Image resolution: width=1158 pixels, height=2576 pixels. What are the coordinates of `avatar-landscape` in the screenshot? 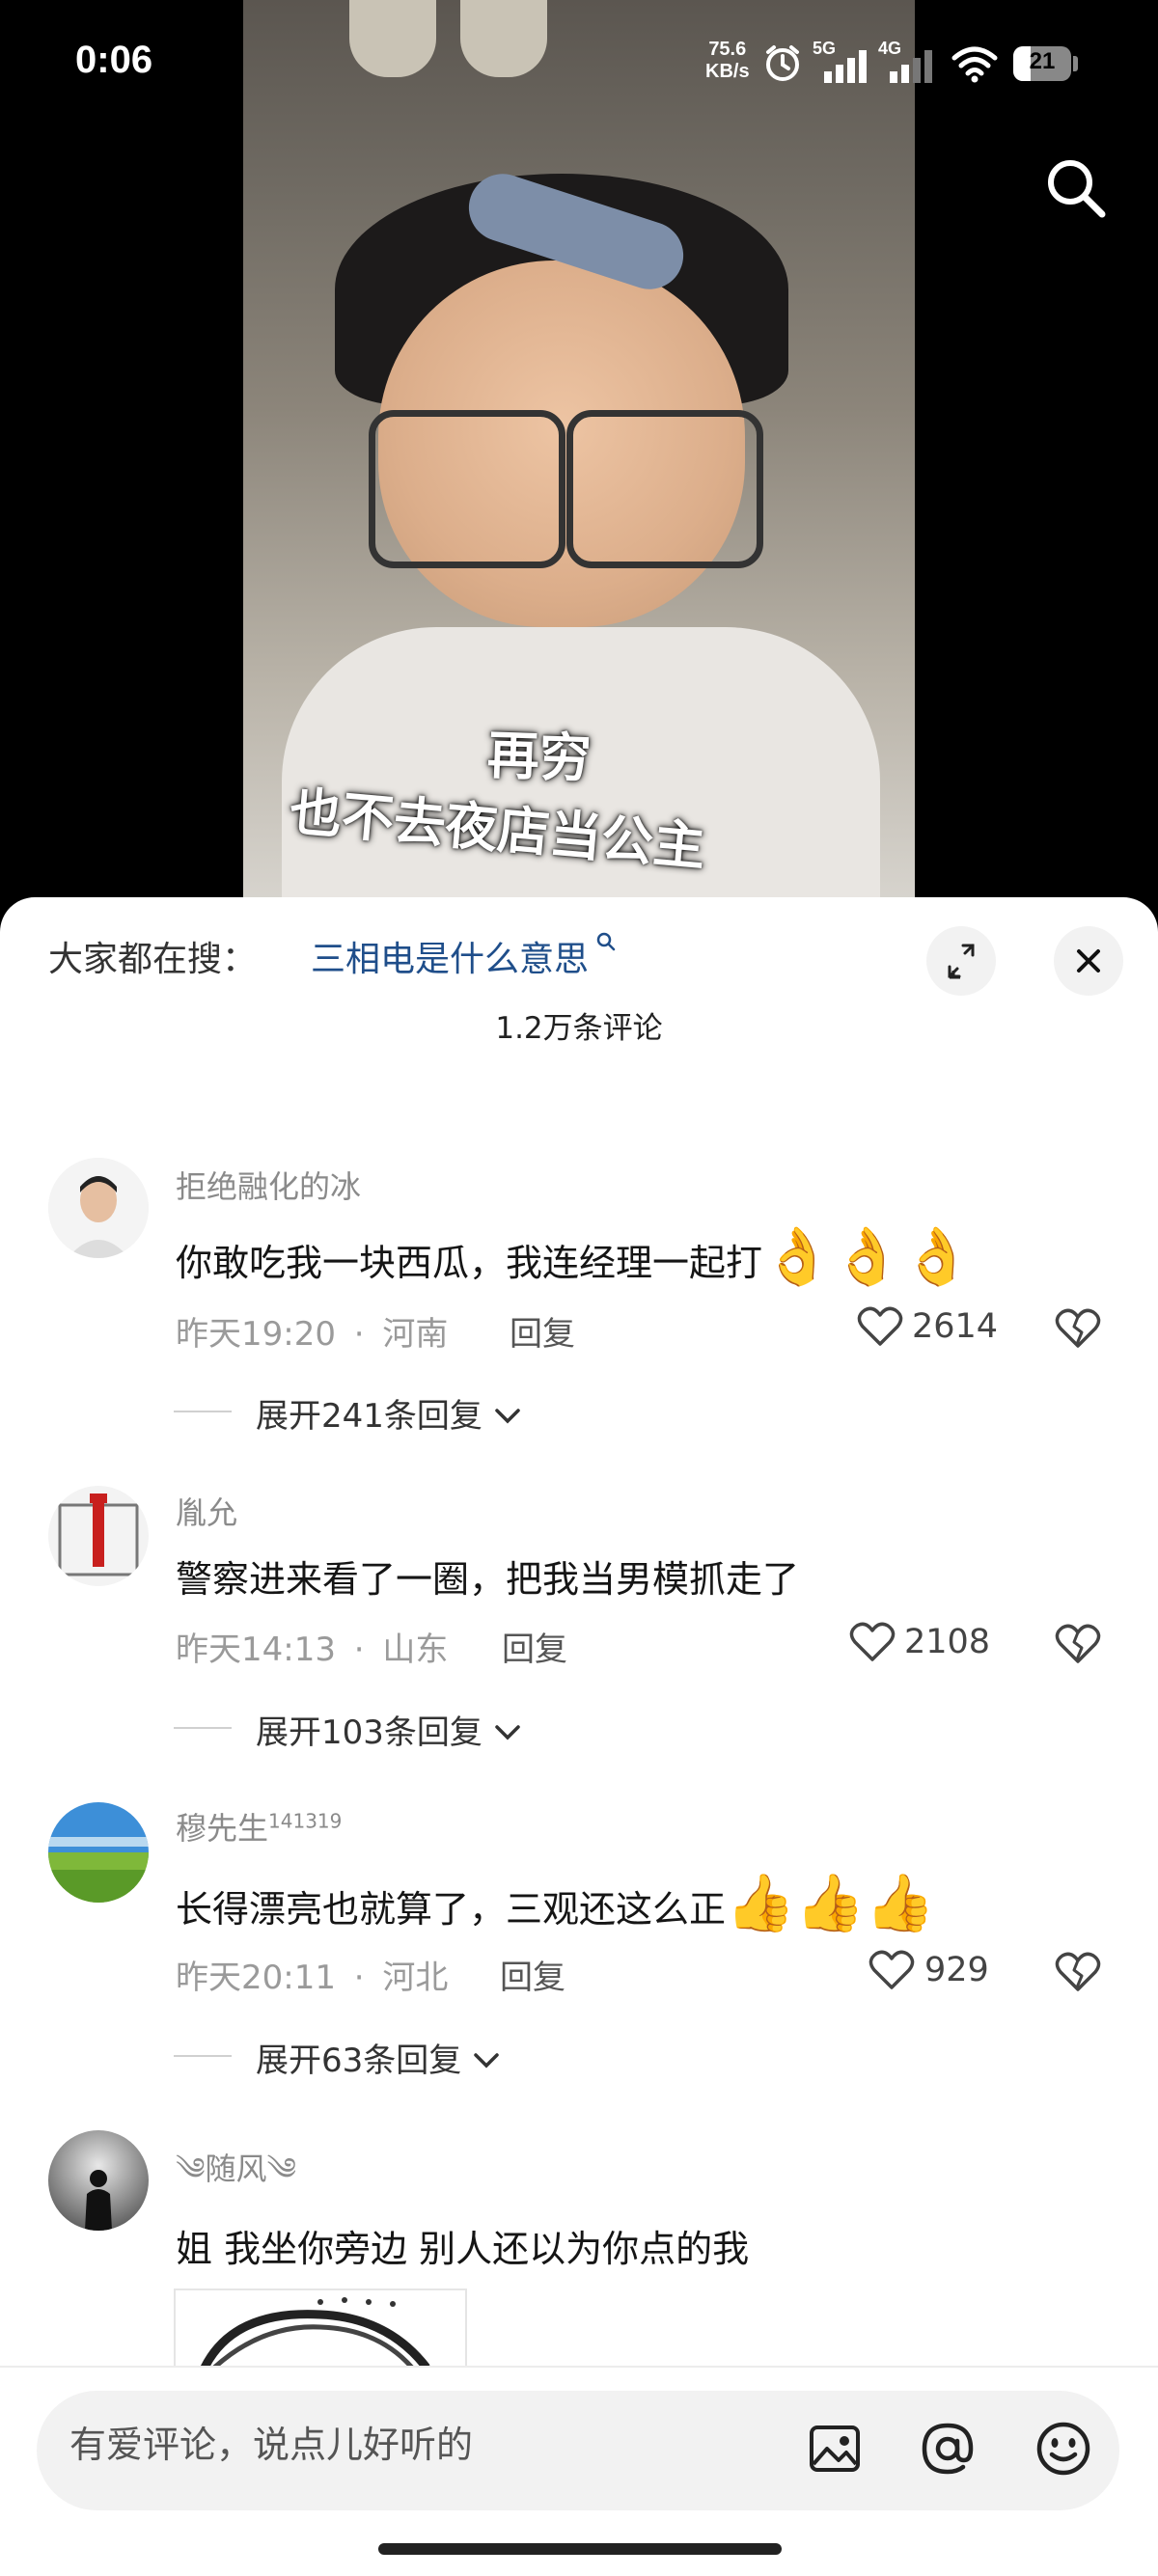 It's located at (98, 1852).